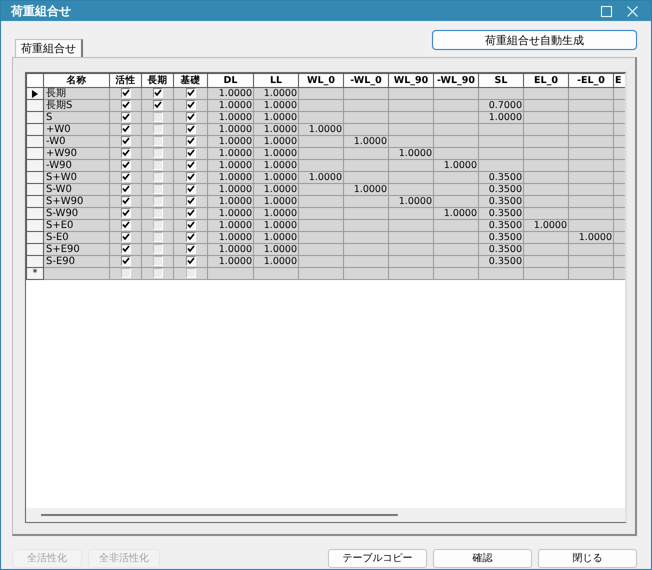 The height and width of the screenshot is (570, 652). I want to click on column-header: DL, so click(231, 81).